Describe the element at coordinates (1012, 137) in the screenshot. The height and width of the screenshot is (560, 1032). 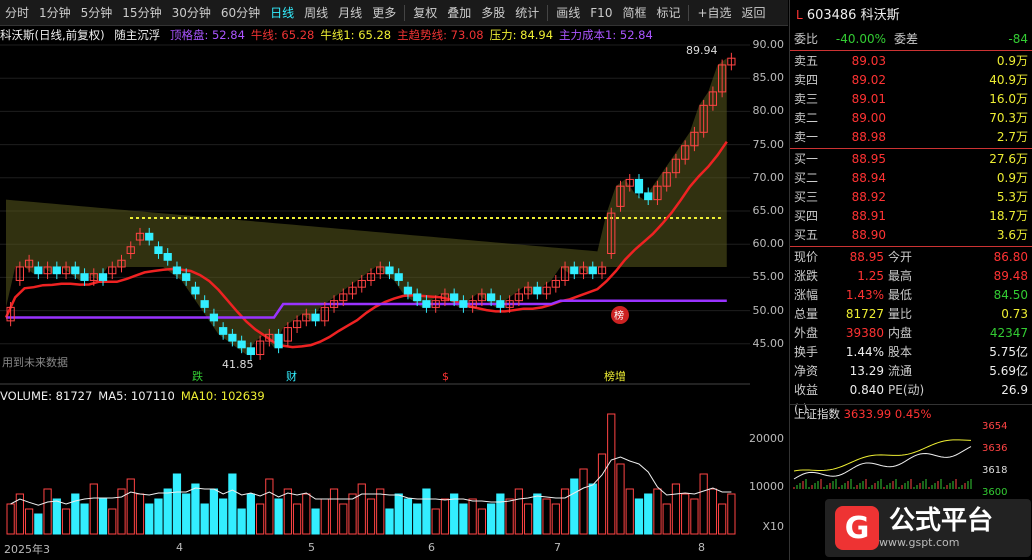
I see `sell-qty: 2.7万` at that location.